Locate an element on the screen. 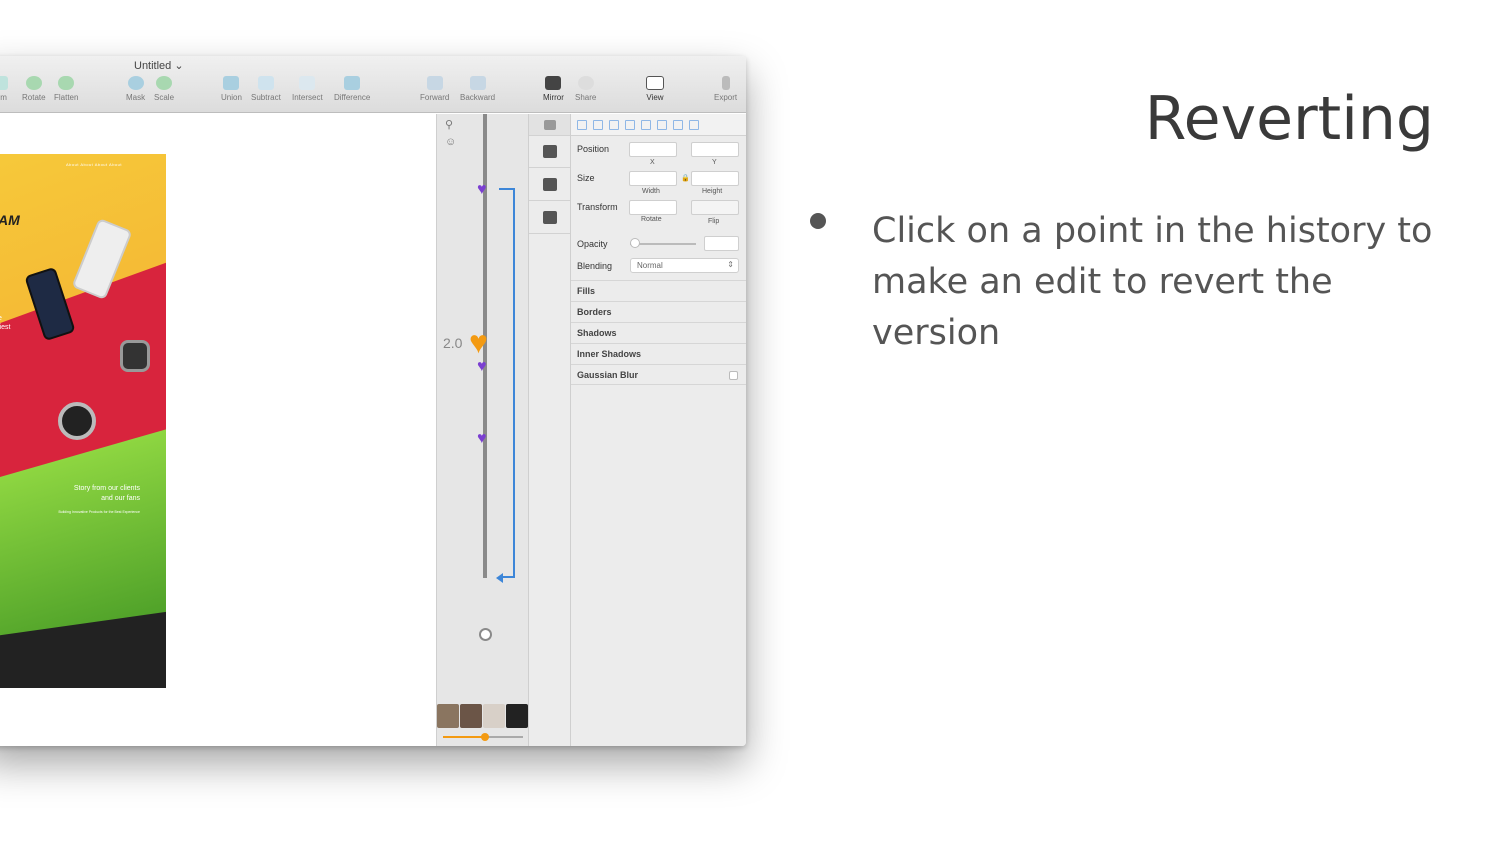 Image resolution: width=1500 pixels, height=843 pixels. rotate-field is located at coordinates (653, 207).